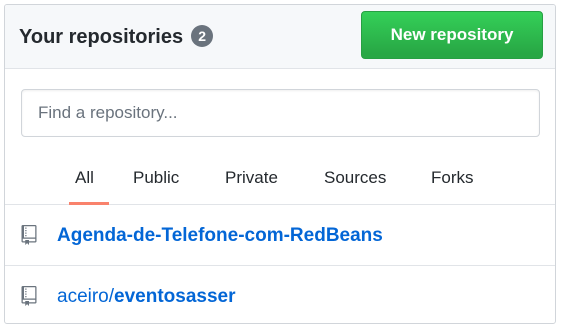  Describe the element at coordinates (452, 178) in the screenshot. I see `tab-forks: Forks` at that location.